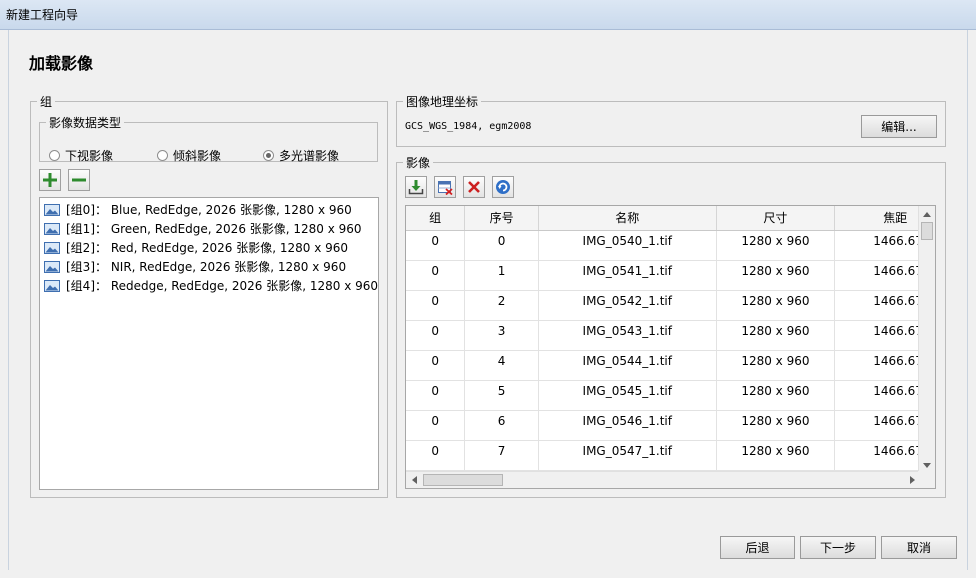 The height and width of the screenshot is (578, 976). I want to click on delete-images-button, so click(474, 187).